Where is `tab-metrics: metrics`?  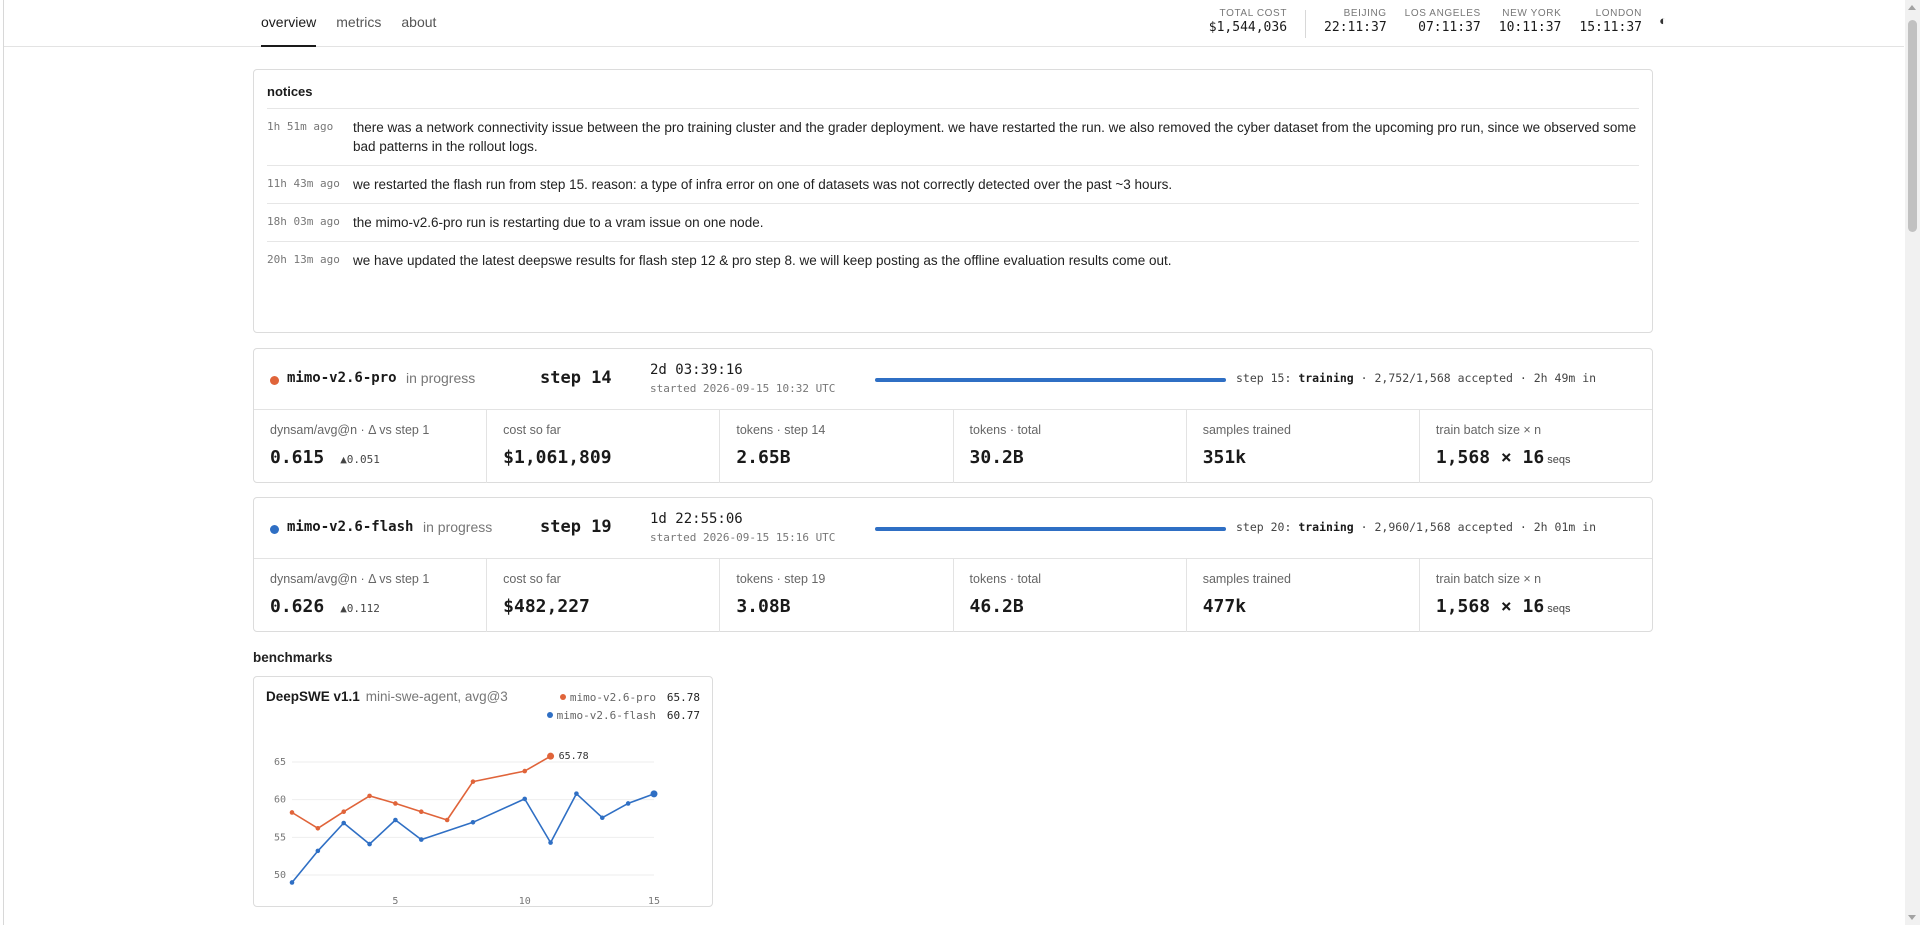 tab-metrics: metrics is located at coordinates (358, 23).